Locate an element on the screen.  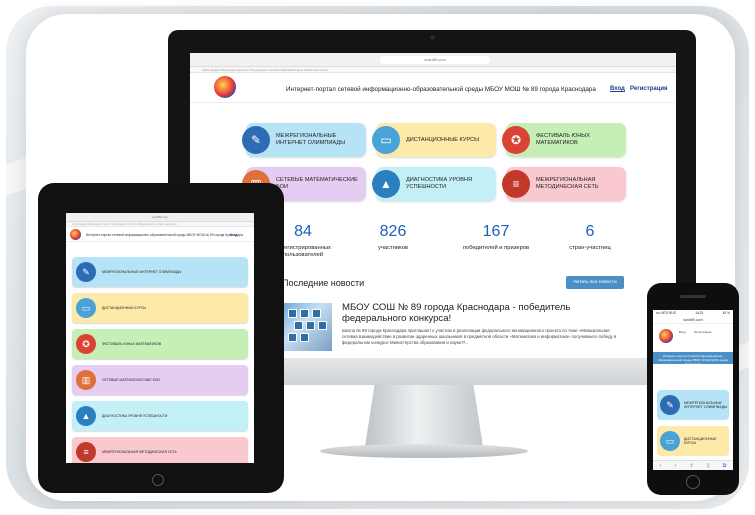
stat-winners: 167 победителей и призеров is located at coordinates (496, 237).